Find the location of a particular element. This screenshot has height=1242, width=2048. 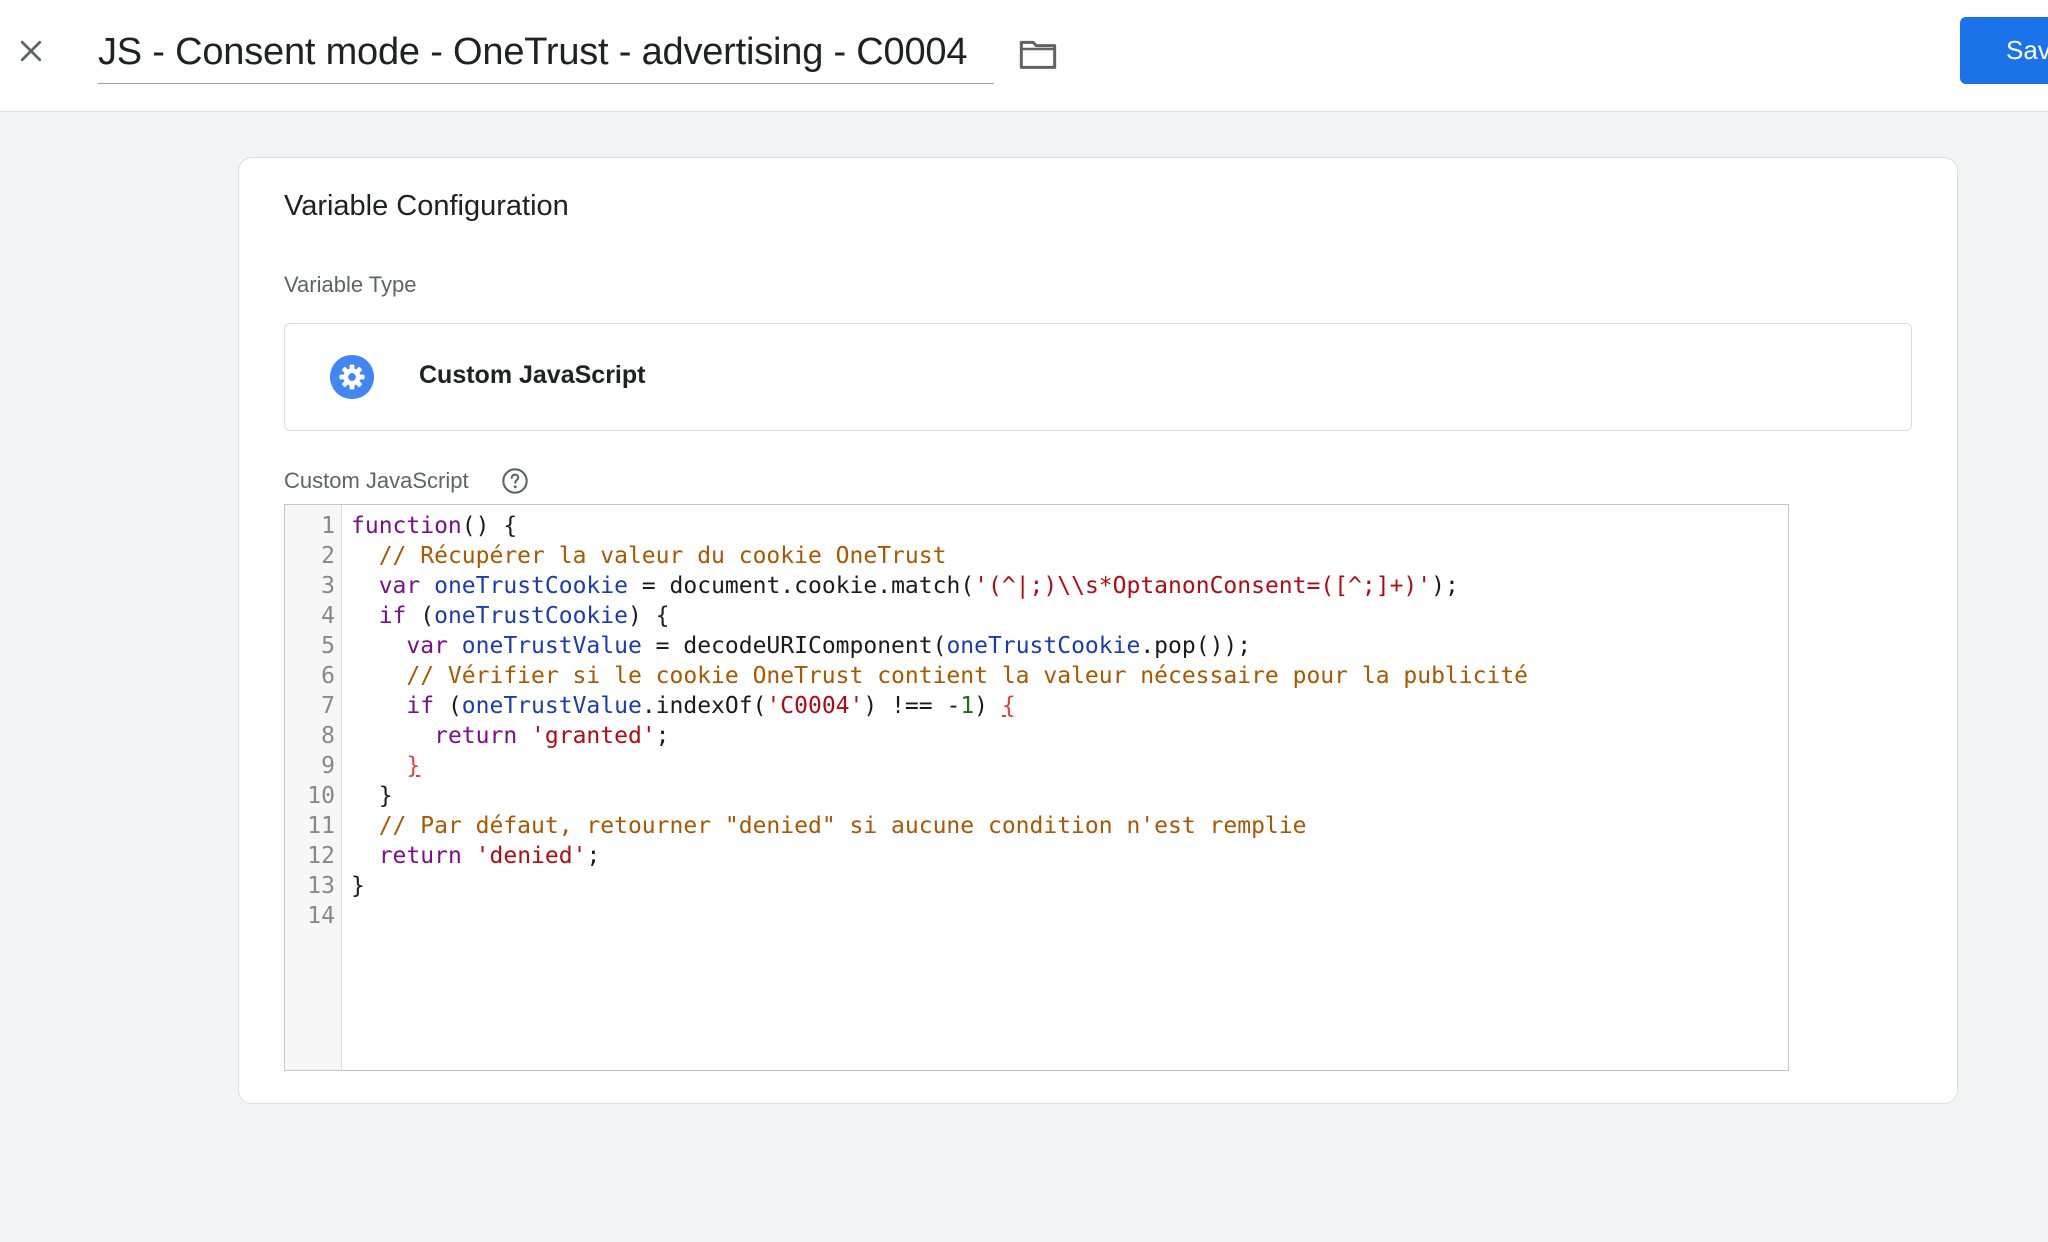

code-token: ); is located at coordinates (1445, 586).